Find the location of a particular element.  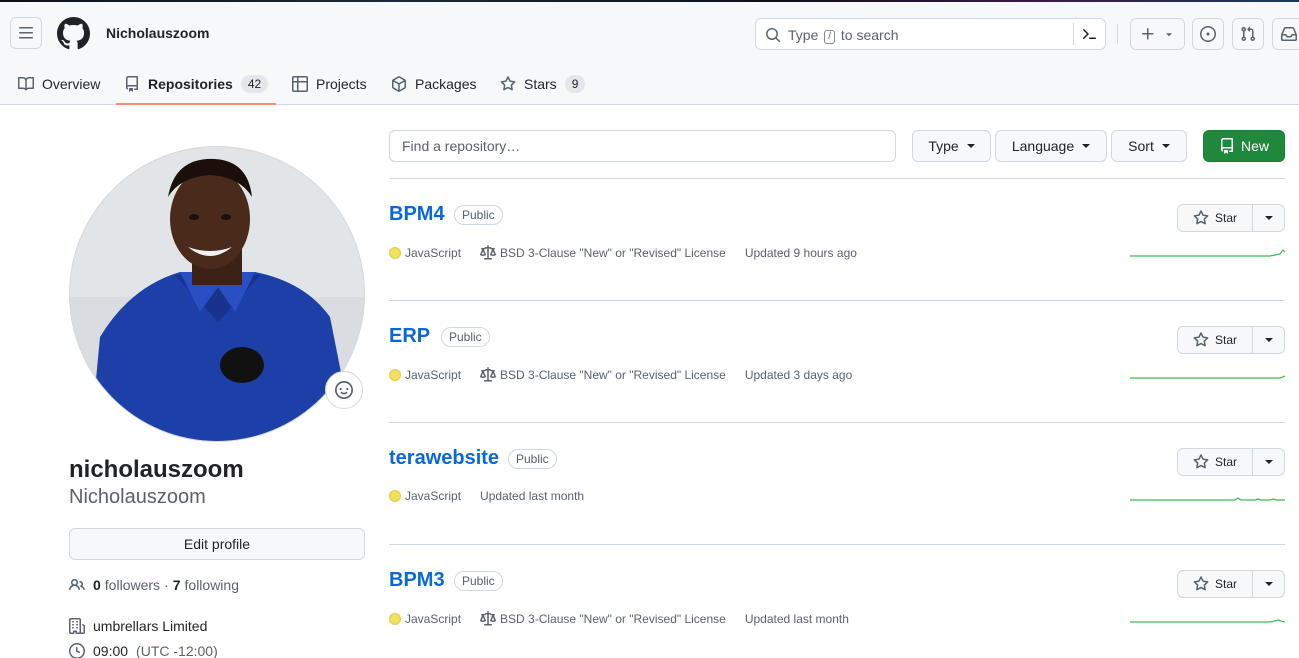

sort-dropdown: Sort is located at coordinates (1149, 146).